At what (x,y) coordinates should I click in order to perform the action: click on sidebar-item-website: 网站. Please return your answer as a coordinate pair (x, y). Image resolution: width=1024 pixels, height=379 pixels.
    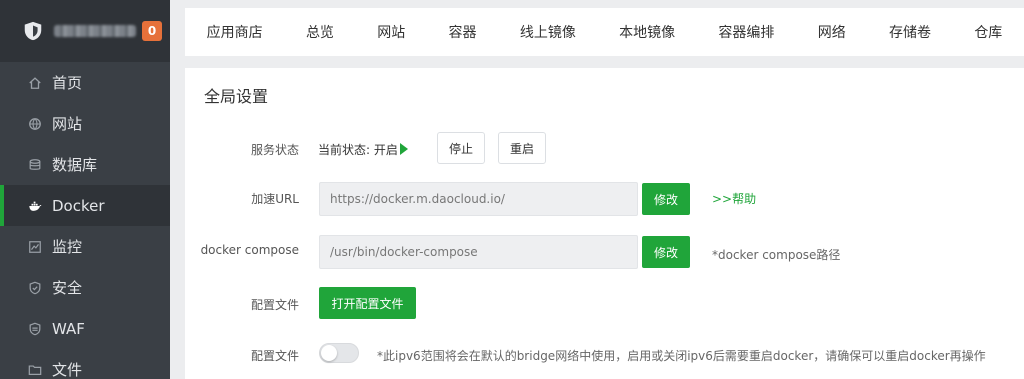
    Looking at the image, I should click on (85, 123).